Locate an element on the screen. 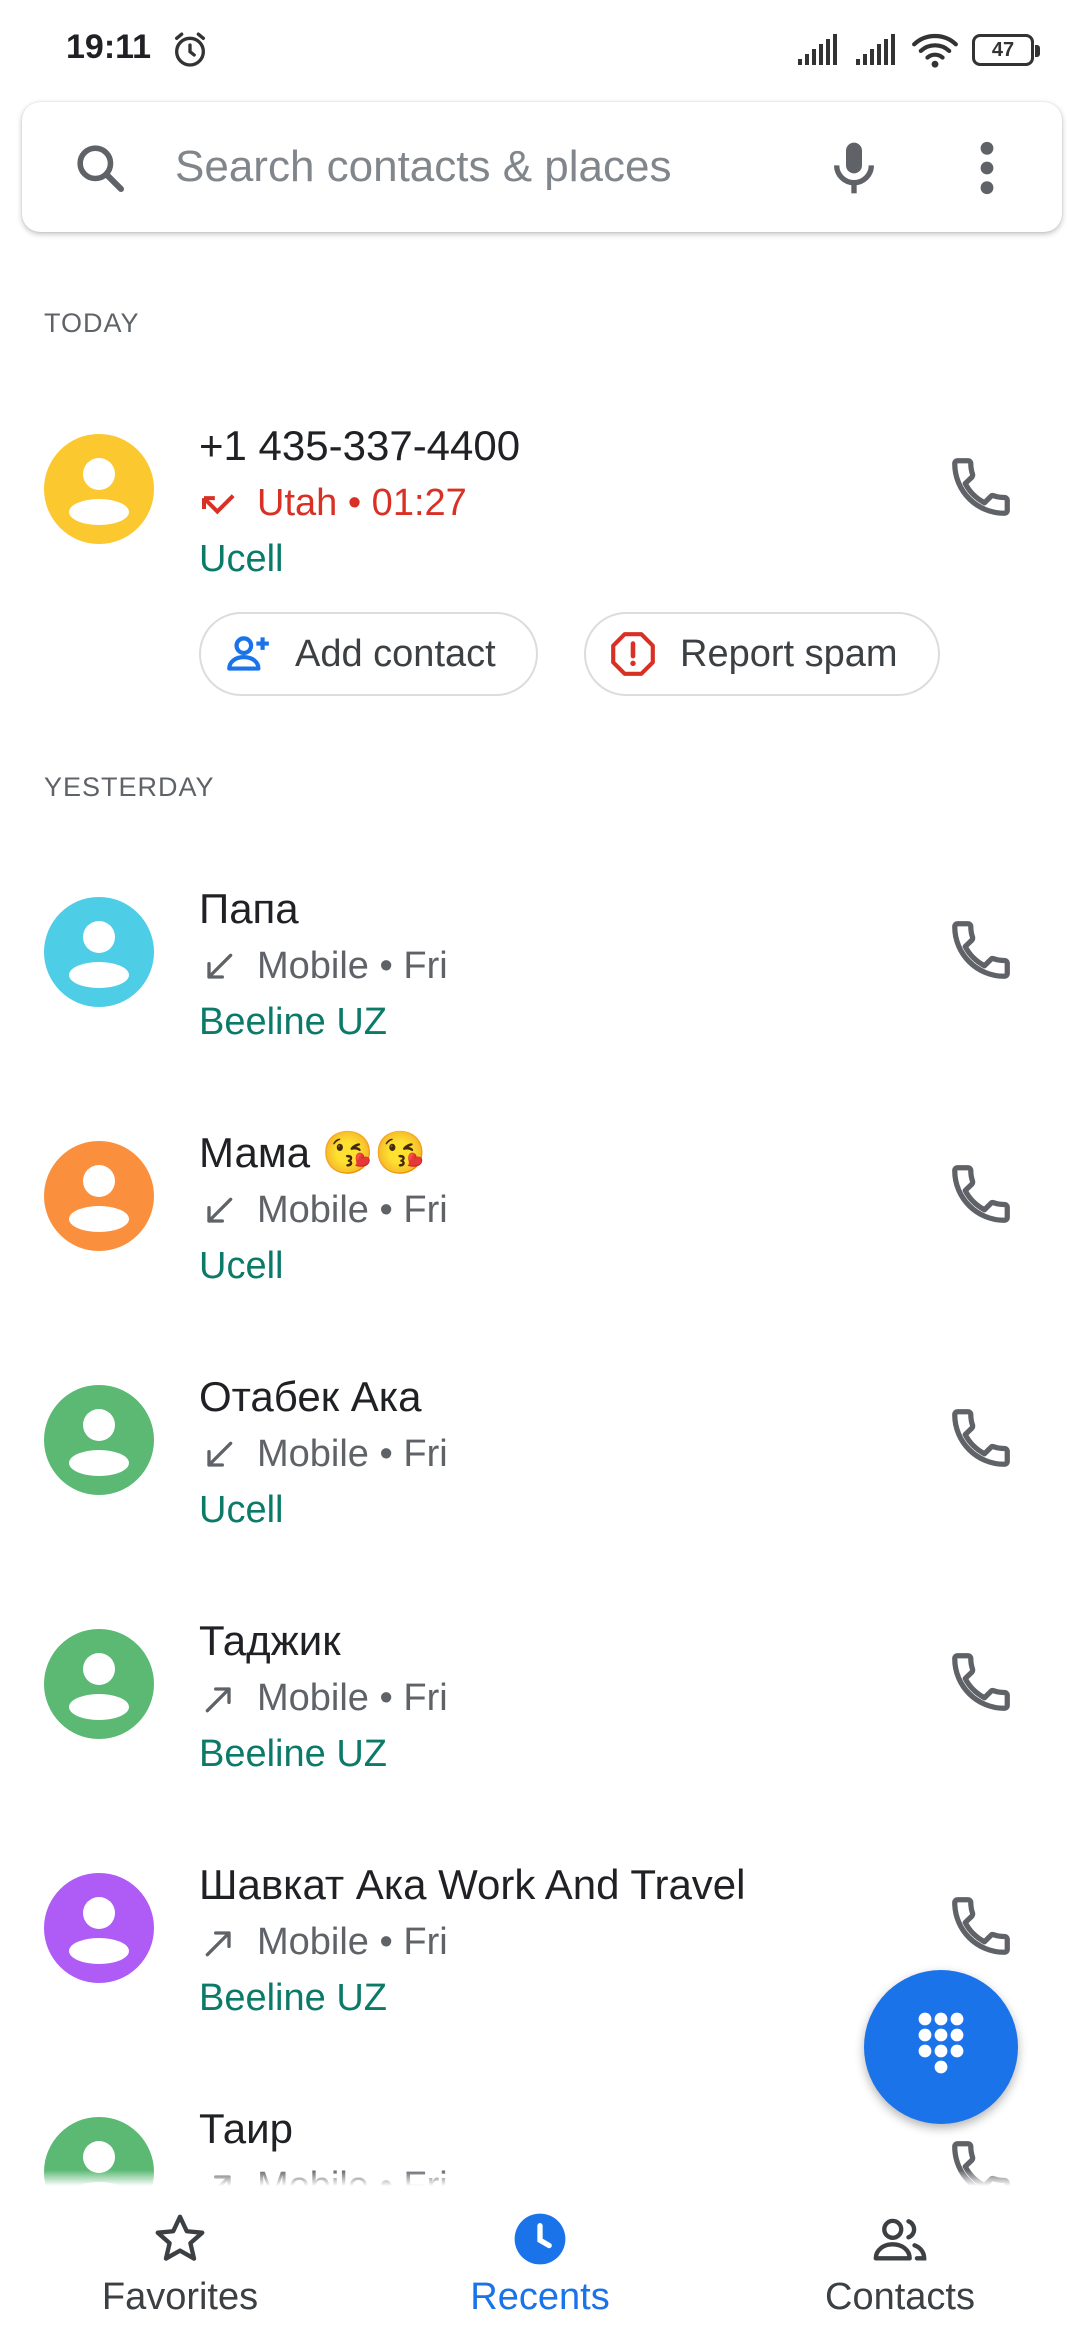  call-name: +1 435-337-4400 is located at coordinates (360, 445).